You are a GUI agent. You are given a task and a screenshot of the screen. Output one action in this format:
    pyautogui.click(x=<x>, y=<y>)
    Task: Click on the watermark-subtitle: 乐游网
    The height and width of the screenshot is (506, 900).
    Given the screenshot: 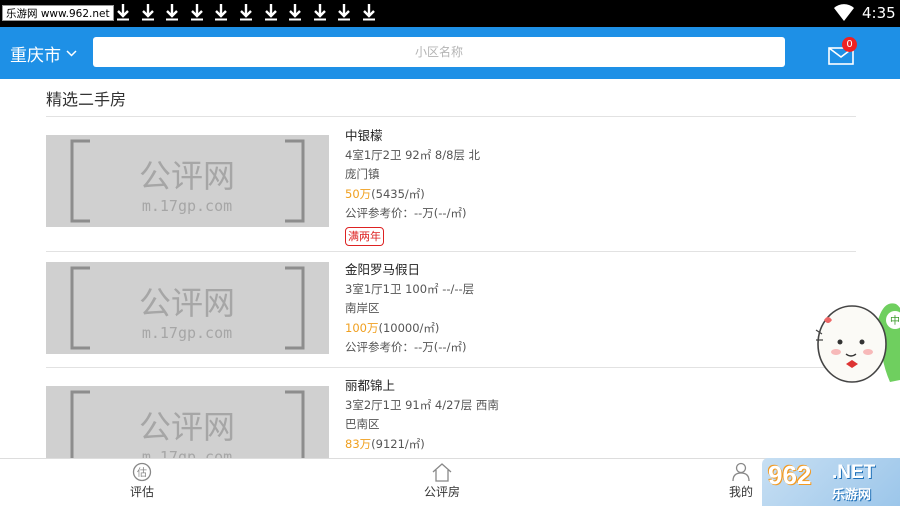 What is the action you would take?
    pyautogui.click(x=852, y=495)
    